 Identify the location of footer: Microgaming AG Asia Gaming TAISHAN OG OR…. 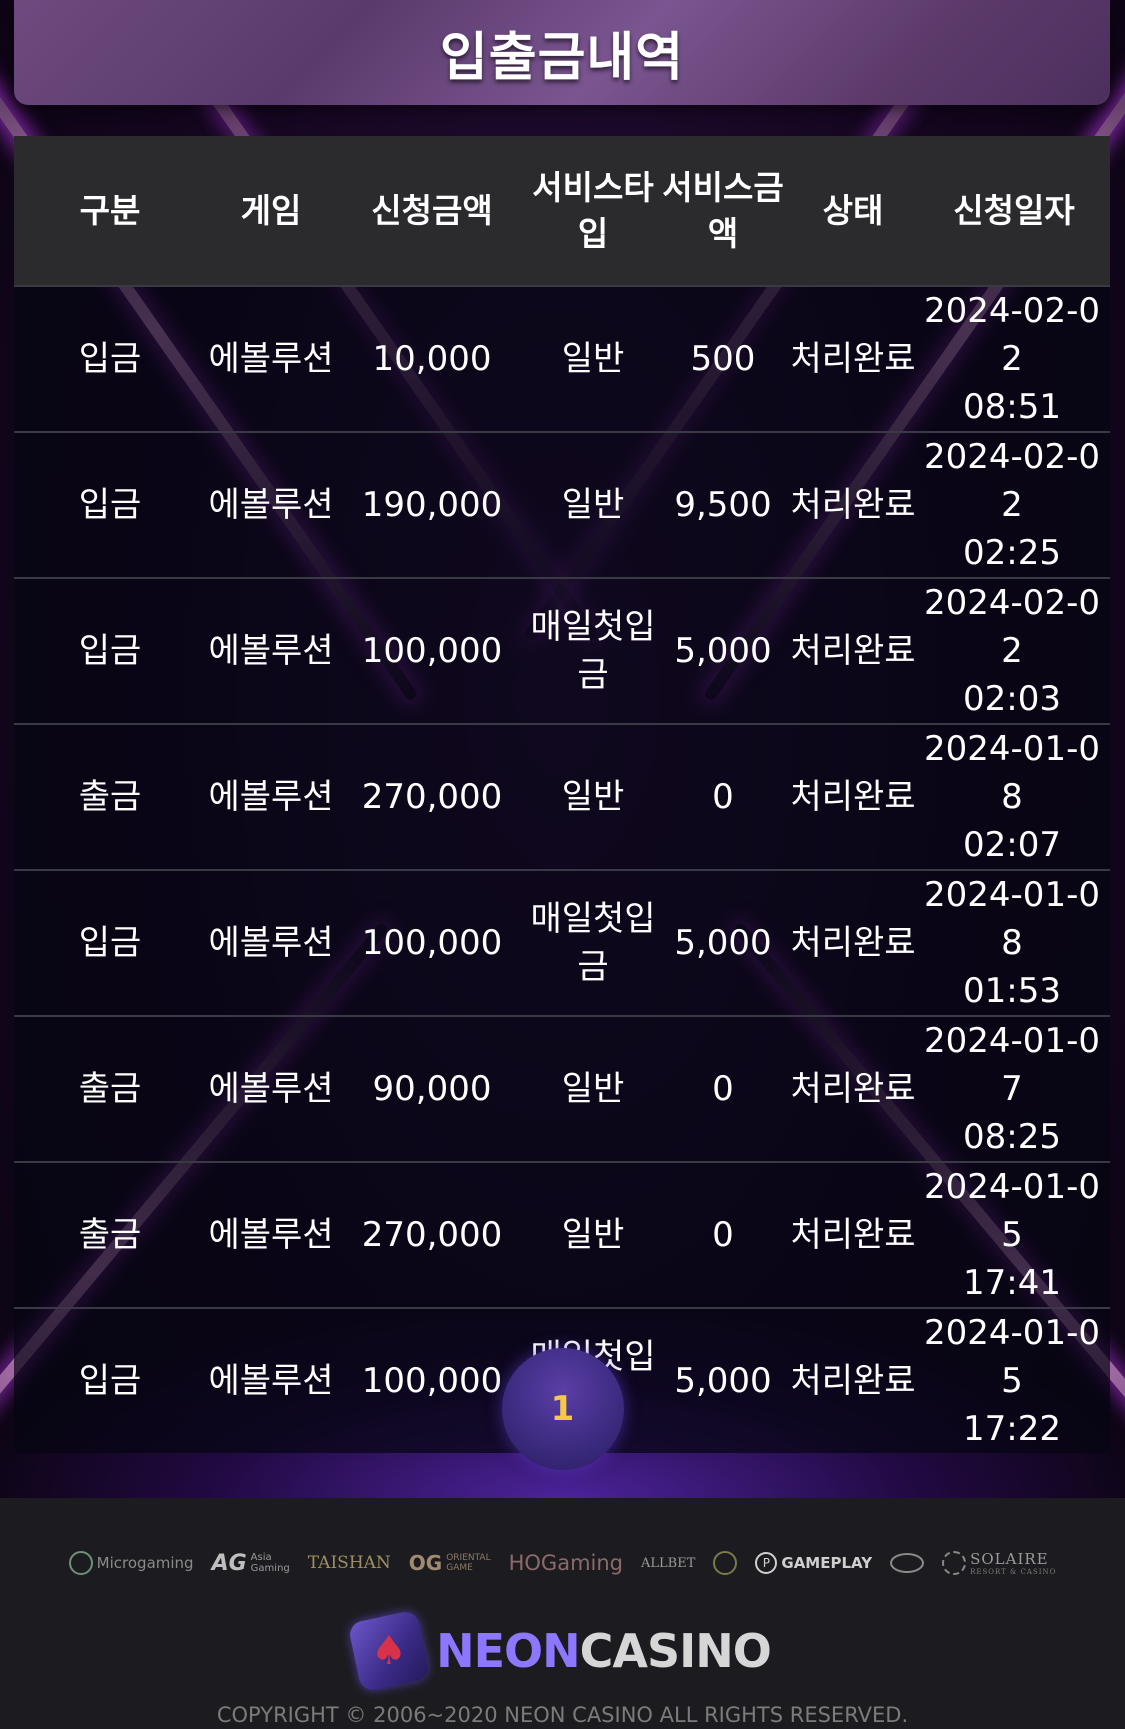
(562, 1613).